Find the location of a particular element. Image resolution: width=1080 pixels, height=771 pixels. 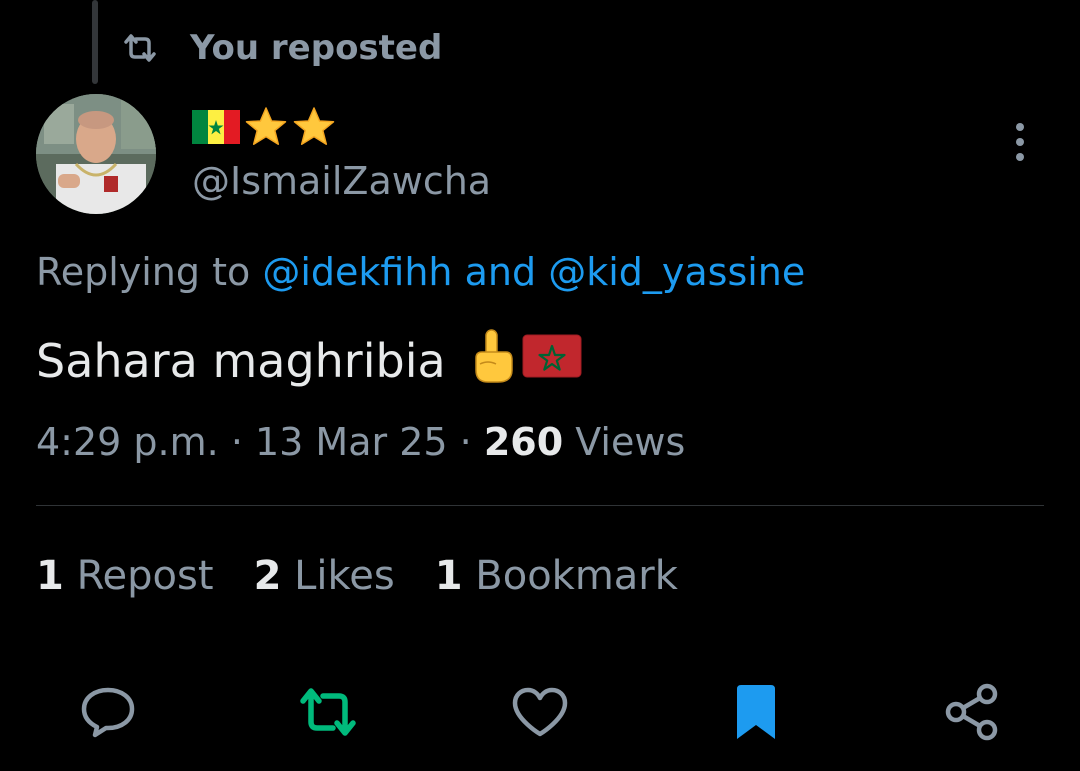

action-bar is located at coordinates (540, 712).